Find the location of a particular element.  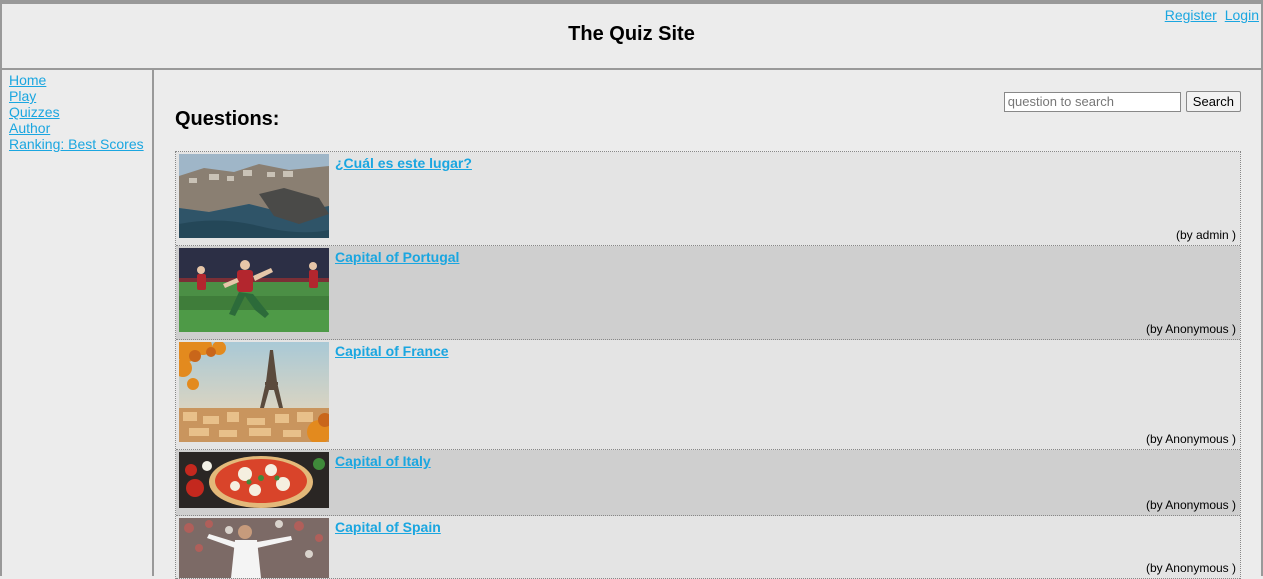

coastal-town-image is located at coordinates (254, 196).